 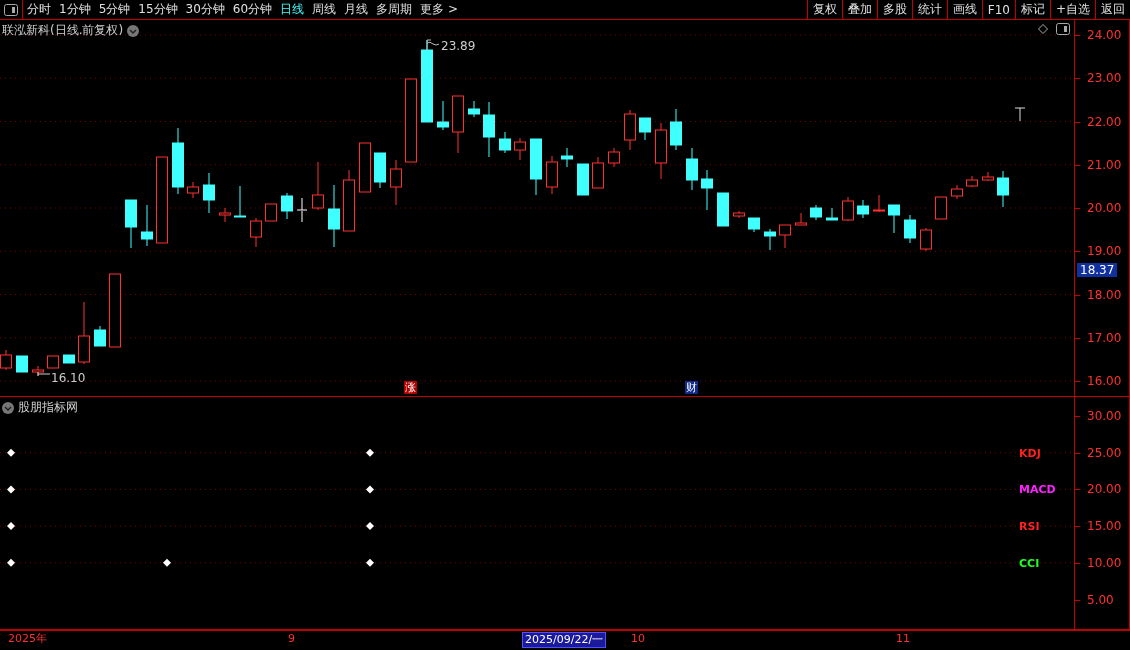 I want to click on period-tab: 60分钟, so click(x=252, y=9).